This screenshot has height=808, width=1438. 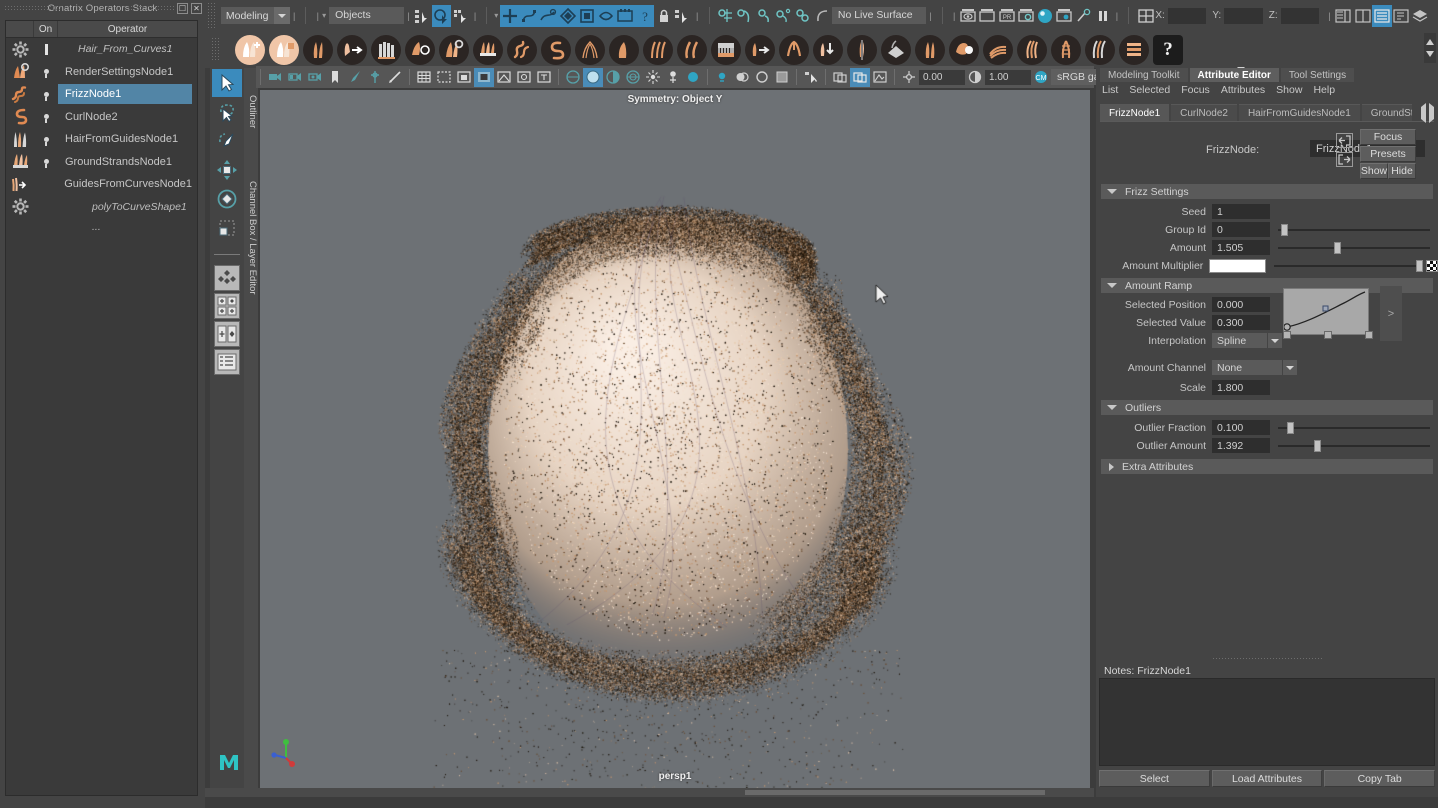 I want to click on guides-from-surface-icon, so click(x=420, y=49).